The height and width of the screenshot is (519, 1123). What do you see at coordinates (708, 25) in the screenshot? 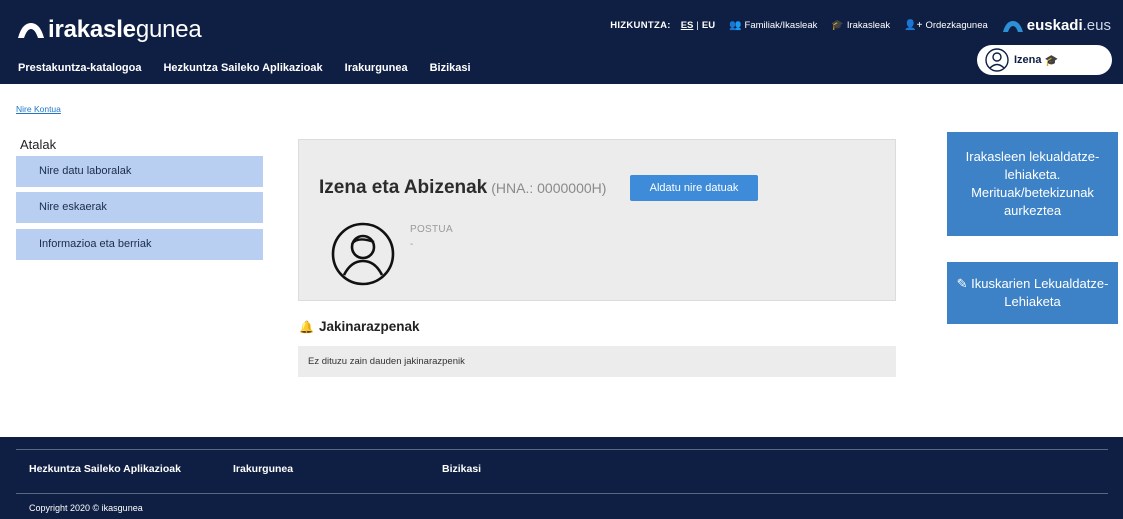
I see `lang-eu: EU` at bounding box center [708, 25].